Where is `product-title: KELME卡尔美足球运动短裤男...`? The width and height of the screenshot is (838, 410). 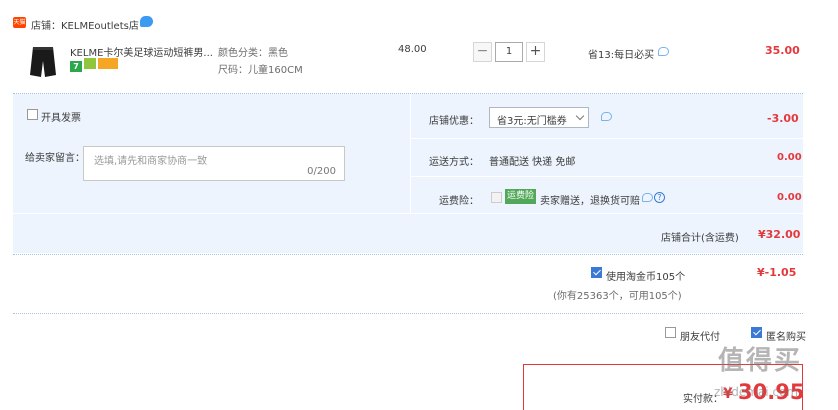
product-title: KELME卡尔美足球运动短裤男... is located at coordinates (141, 51).